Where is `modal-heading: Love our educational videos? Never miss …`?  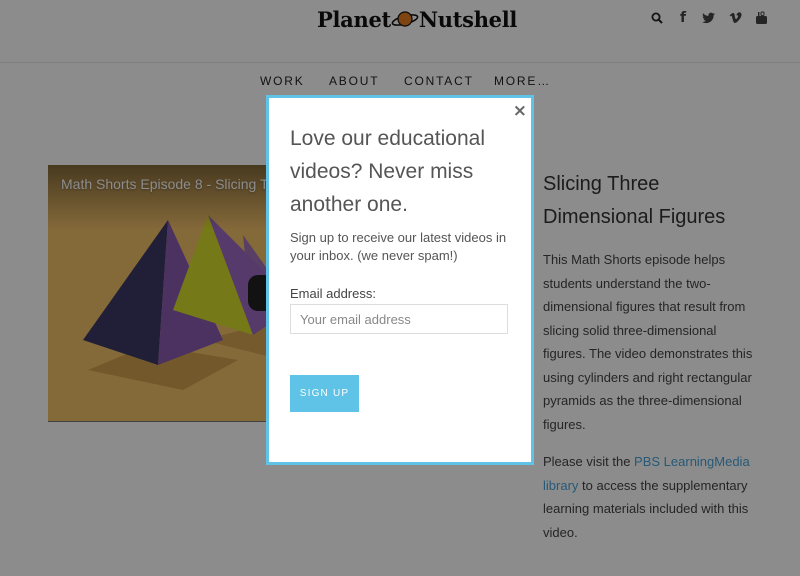
modal-heading: Love our educational videos? Never miss … is located at coordinates (387, 171).